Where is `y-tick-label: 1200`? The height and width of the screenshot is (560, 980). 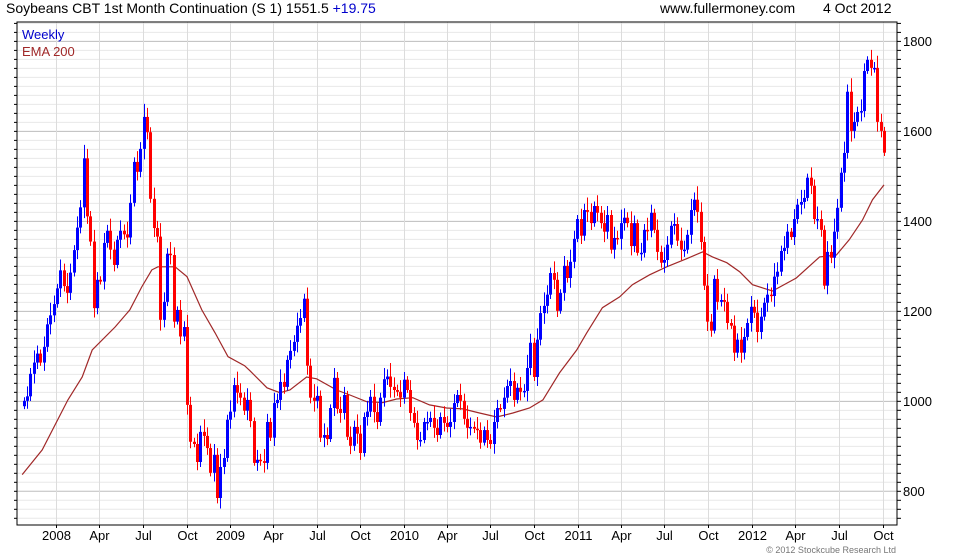
y-tick-label: 1200 is located at coordinates (917, 311).